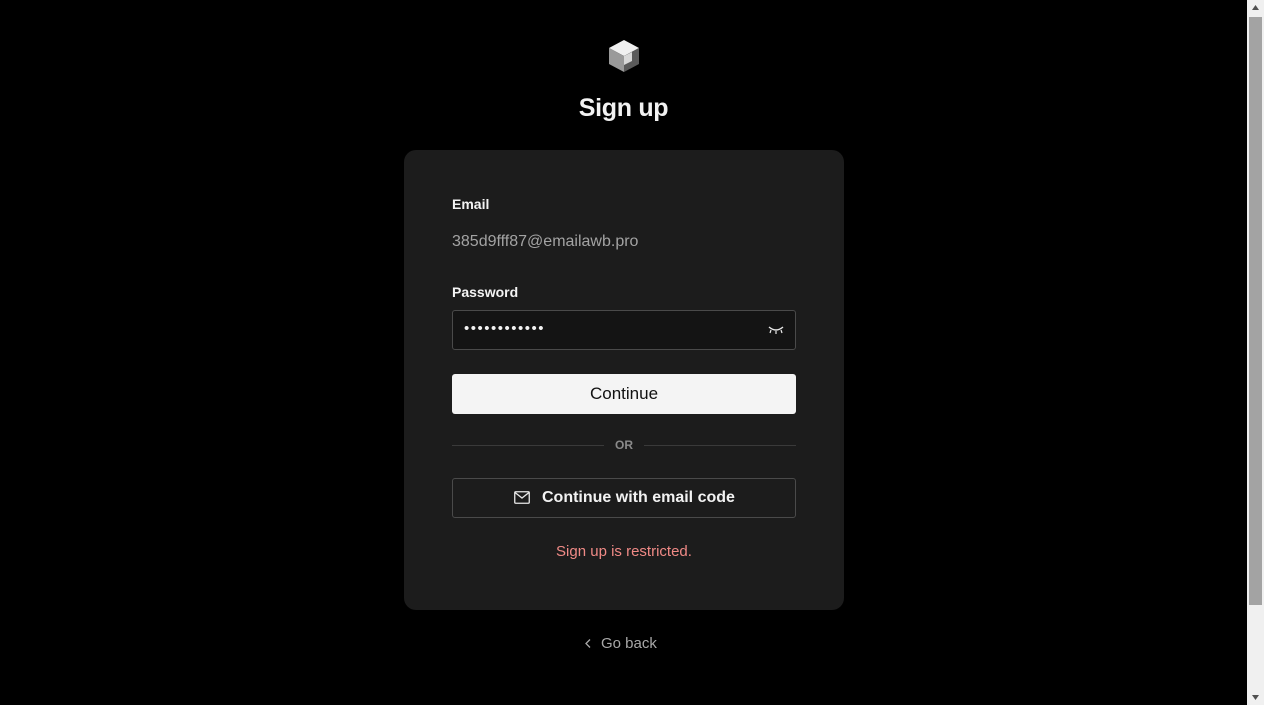 The height and width of the screenshot is (705, 1264). I want to click on cube-logo-icon, so click(624, 56).